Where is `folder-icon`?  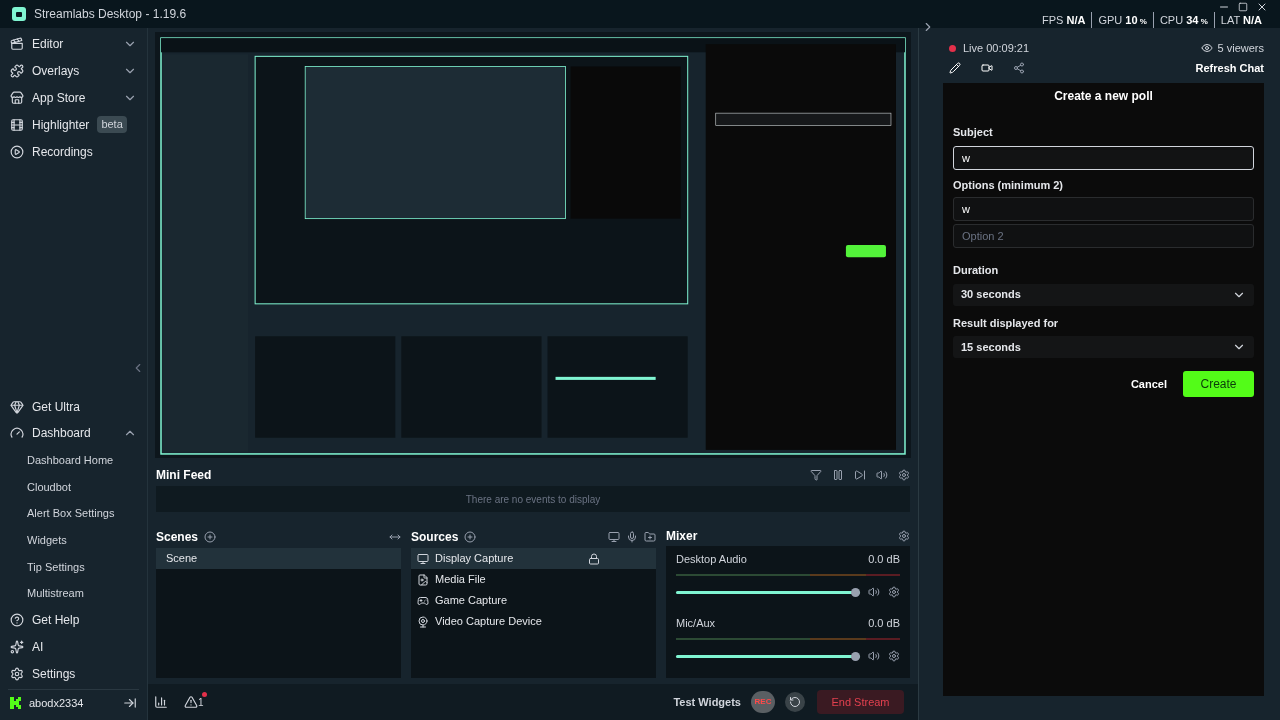 folder-icon is located at coordinates (650, 537).